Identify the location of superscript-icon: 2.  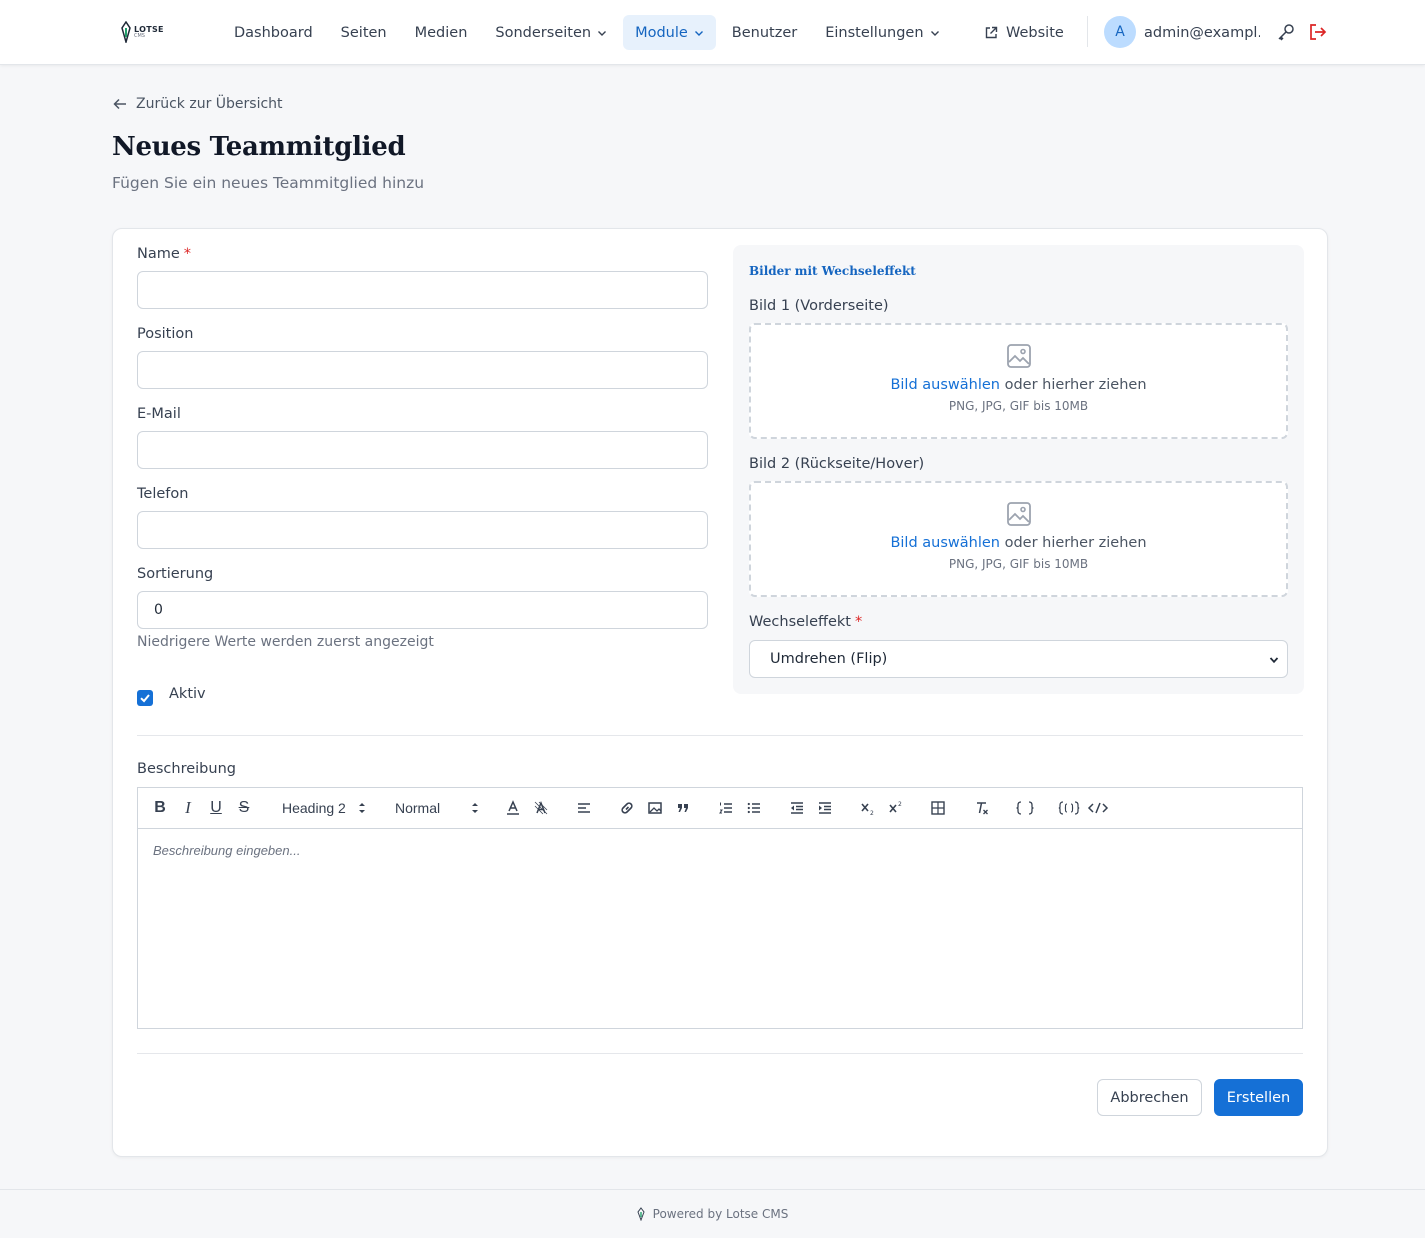
(895, 807).